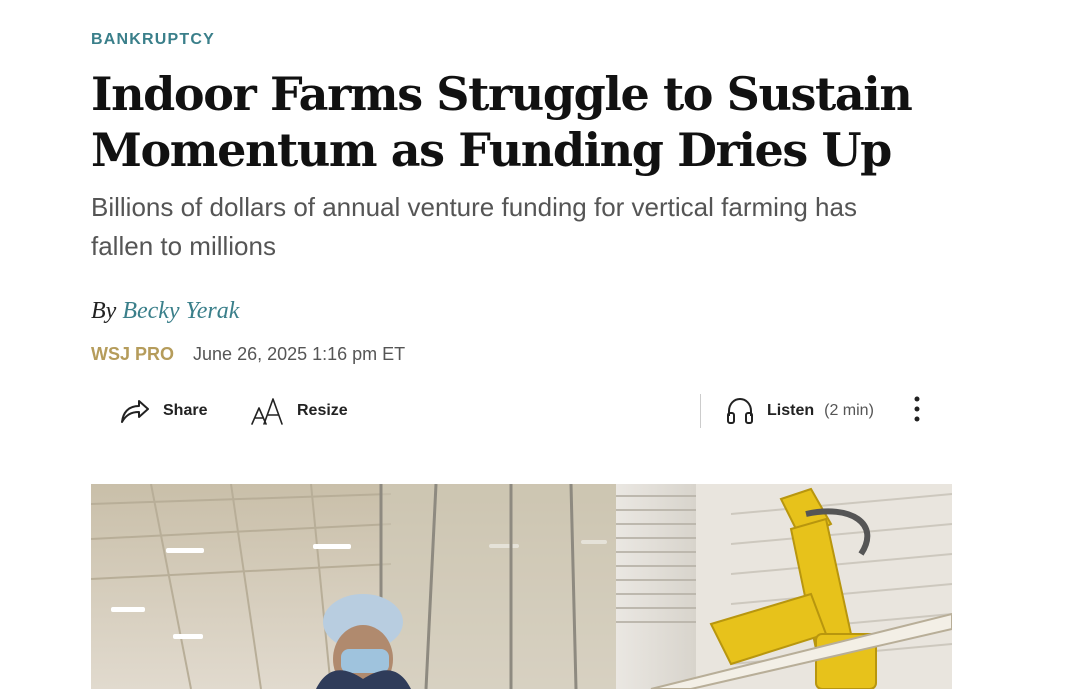  I want to click on listen-label: Listen, so click(791, 410).